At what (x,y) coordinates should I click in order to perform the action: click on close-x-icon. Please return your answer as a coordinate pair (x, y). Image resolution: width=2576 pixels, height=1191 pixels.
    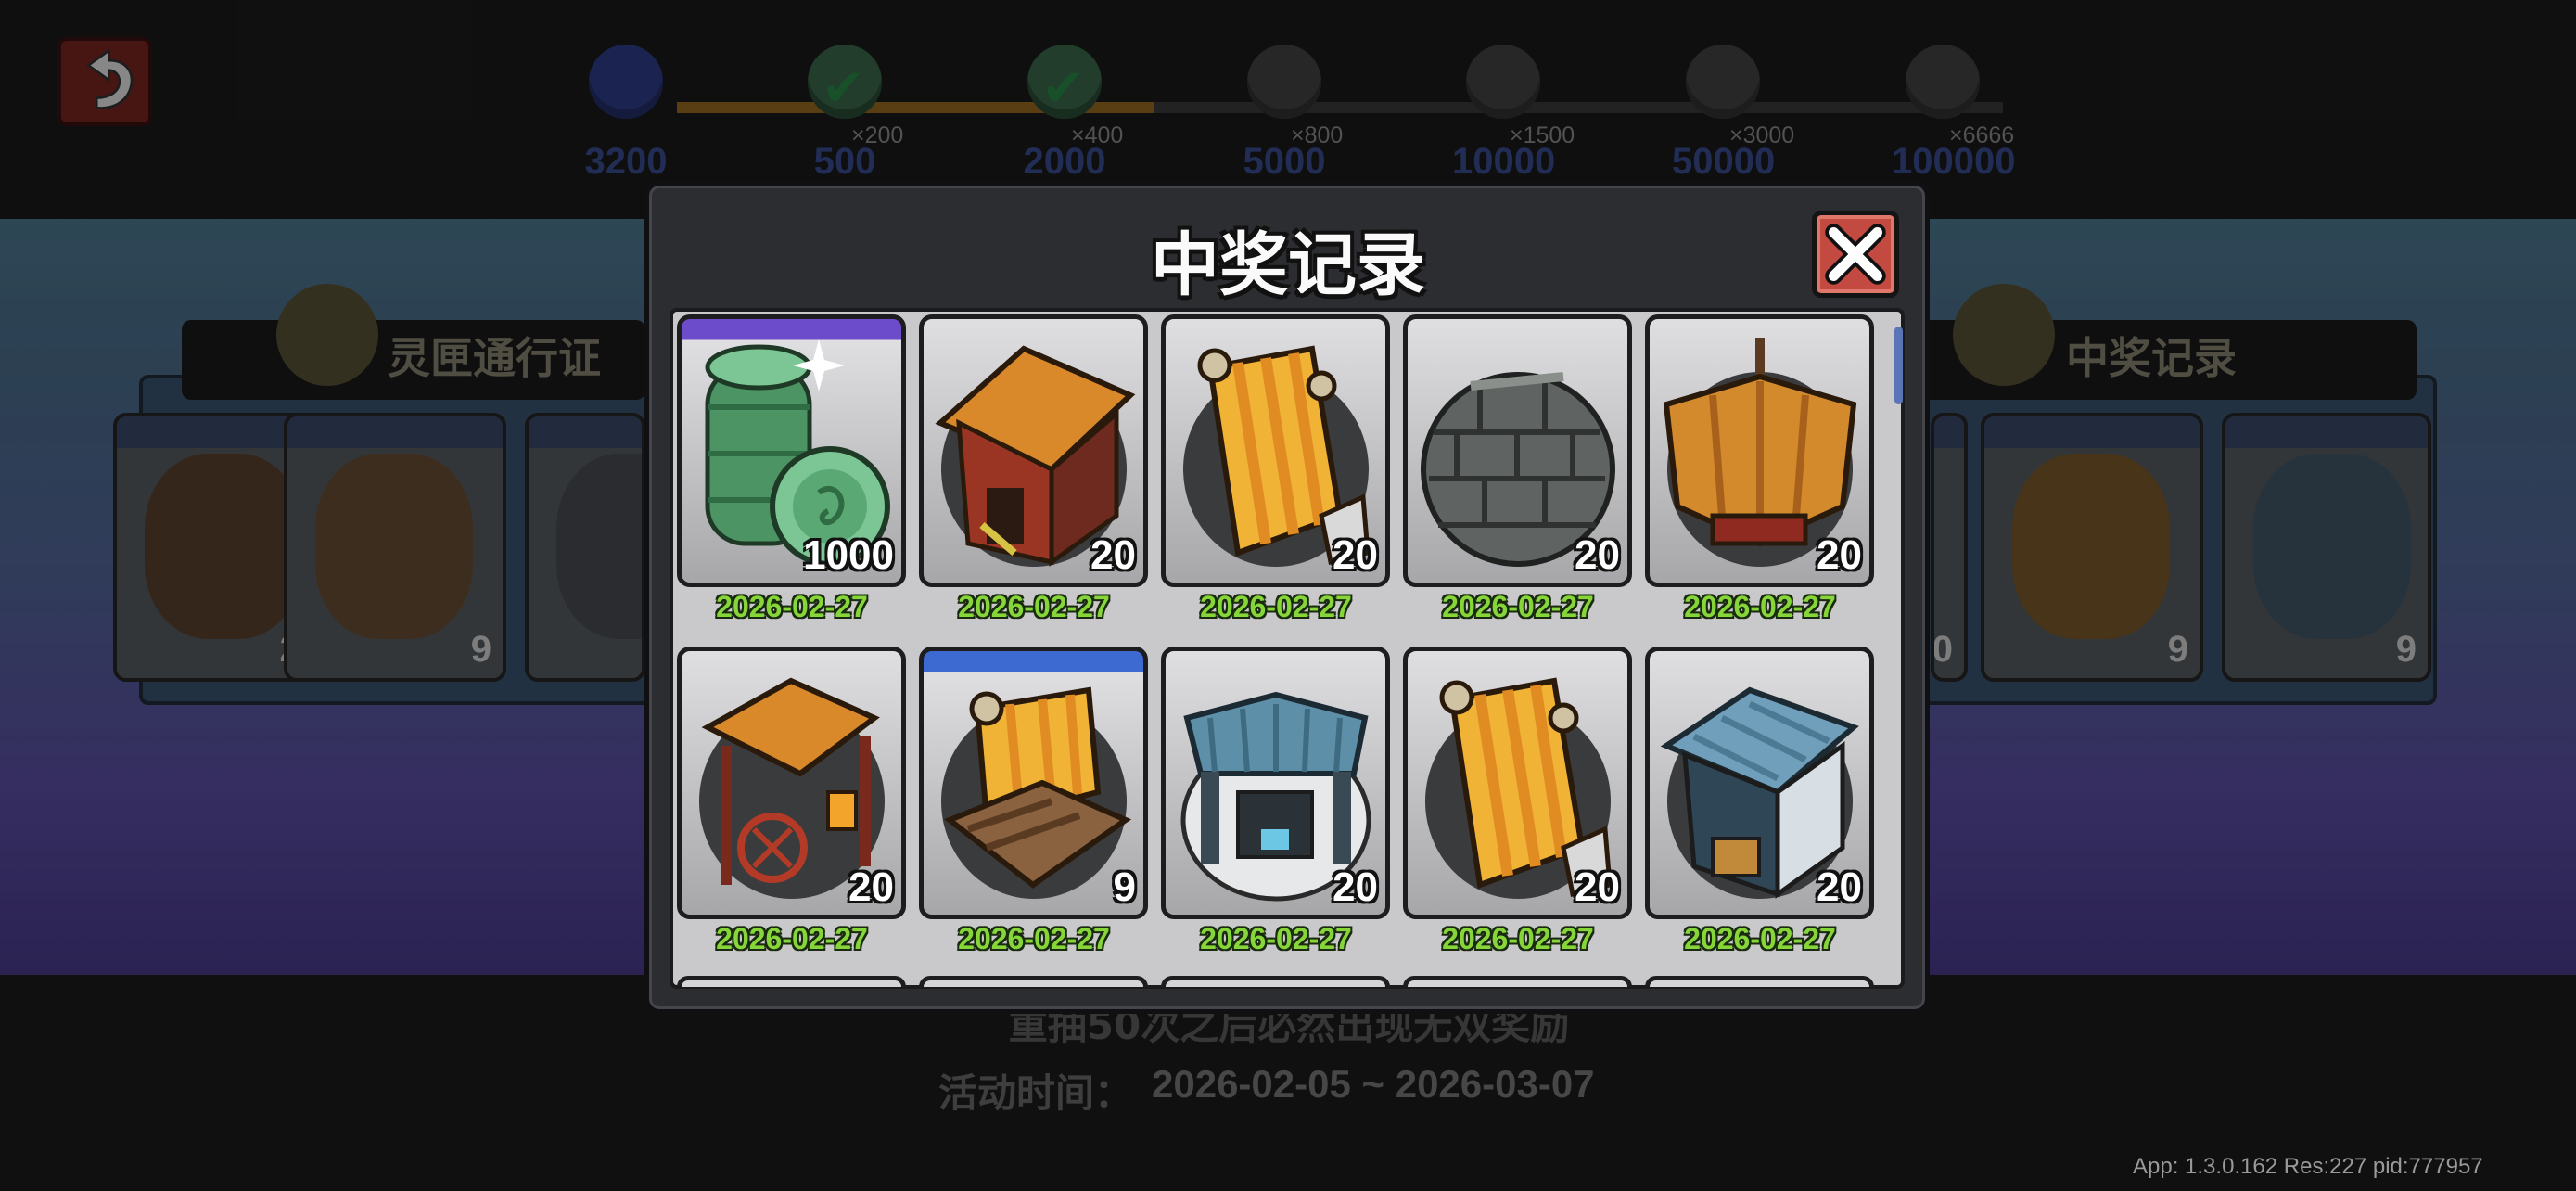
    Looking at the image, I should click on (1855, 254).